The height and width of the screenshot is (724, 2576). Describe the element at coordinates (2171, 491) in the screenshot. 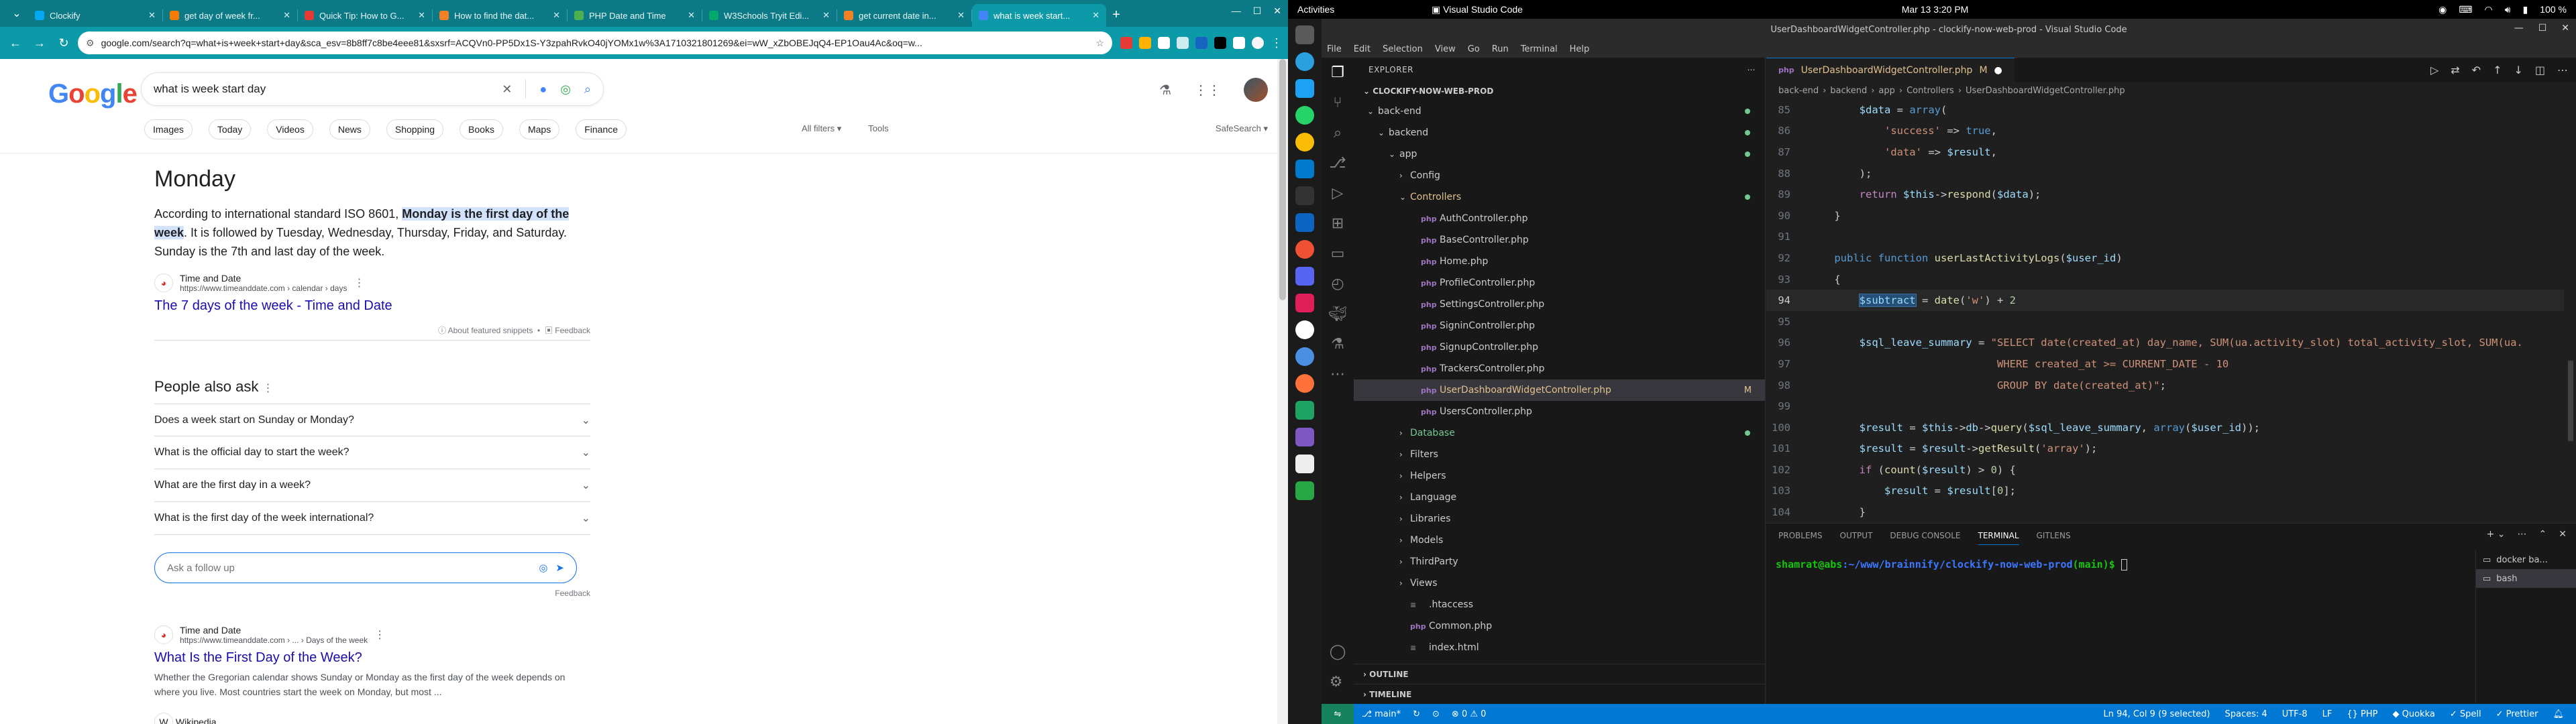

I see `code-line: 103 $result = $result[0];` at that location.